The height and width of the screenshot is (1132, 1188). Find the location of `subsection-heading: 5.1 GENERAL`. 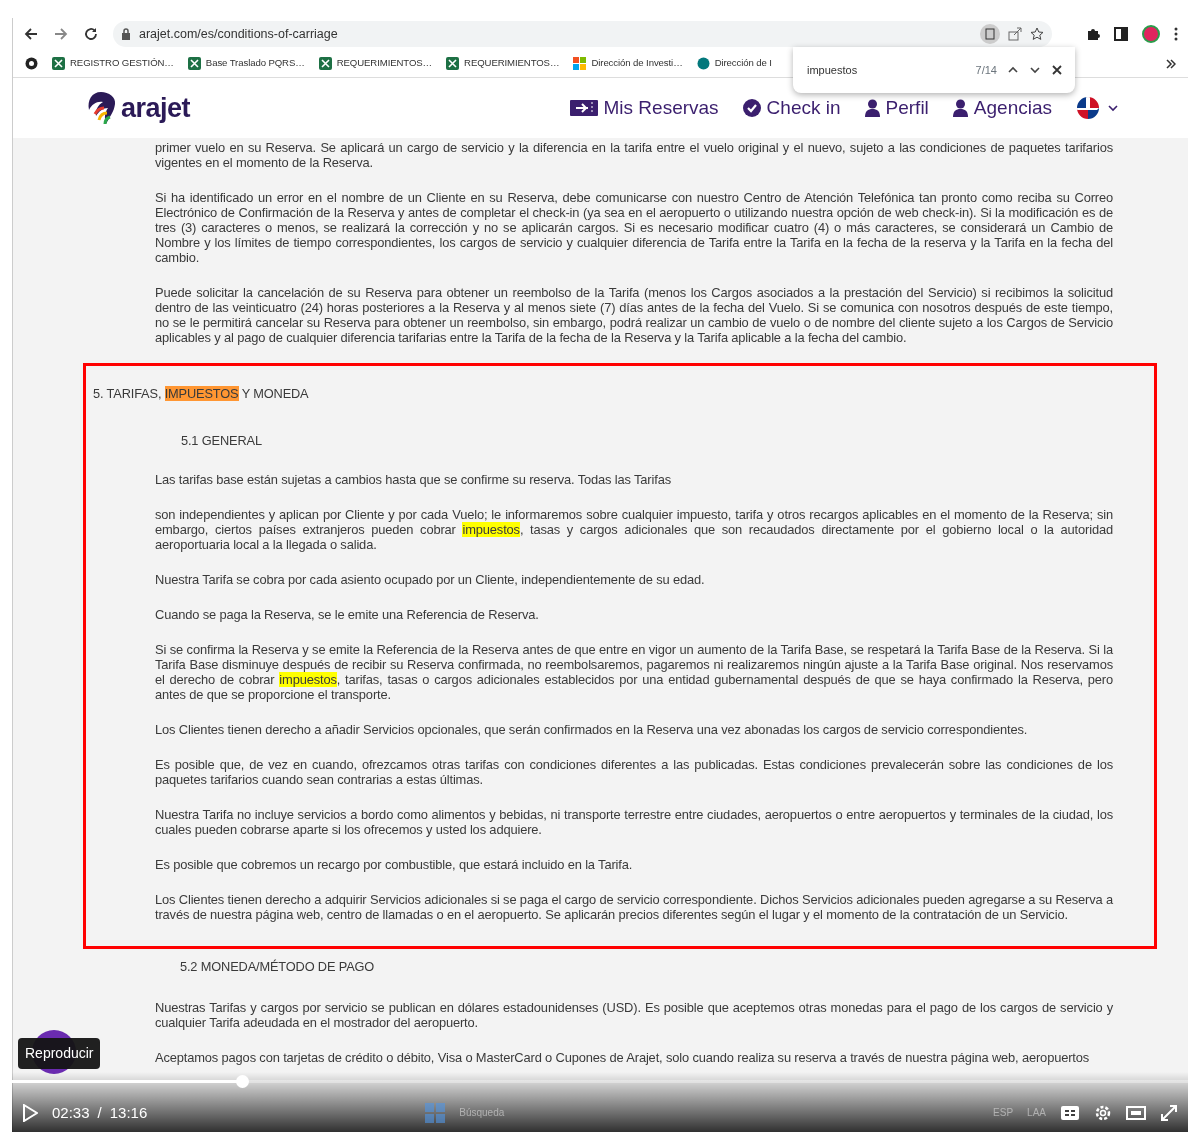

subsection-heading: 5.1 GENERAL is located at coordinates (222, 440).